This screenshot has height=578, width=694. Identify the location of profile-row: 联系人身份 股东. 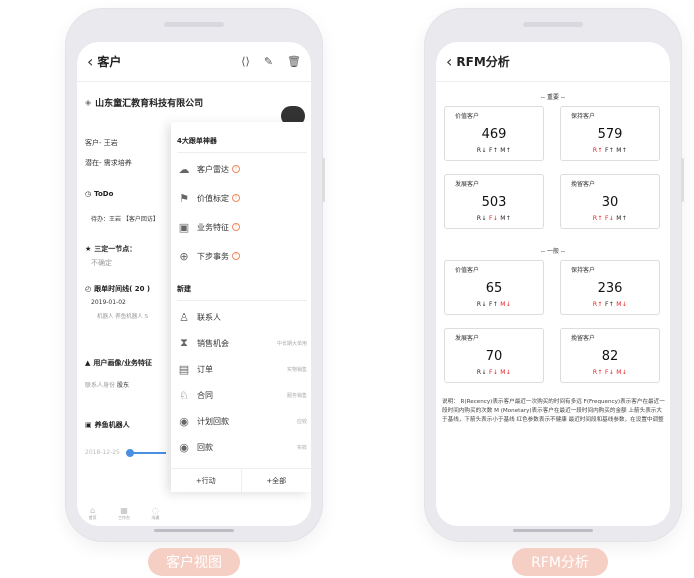
(107, 384).